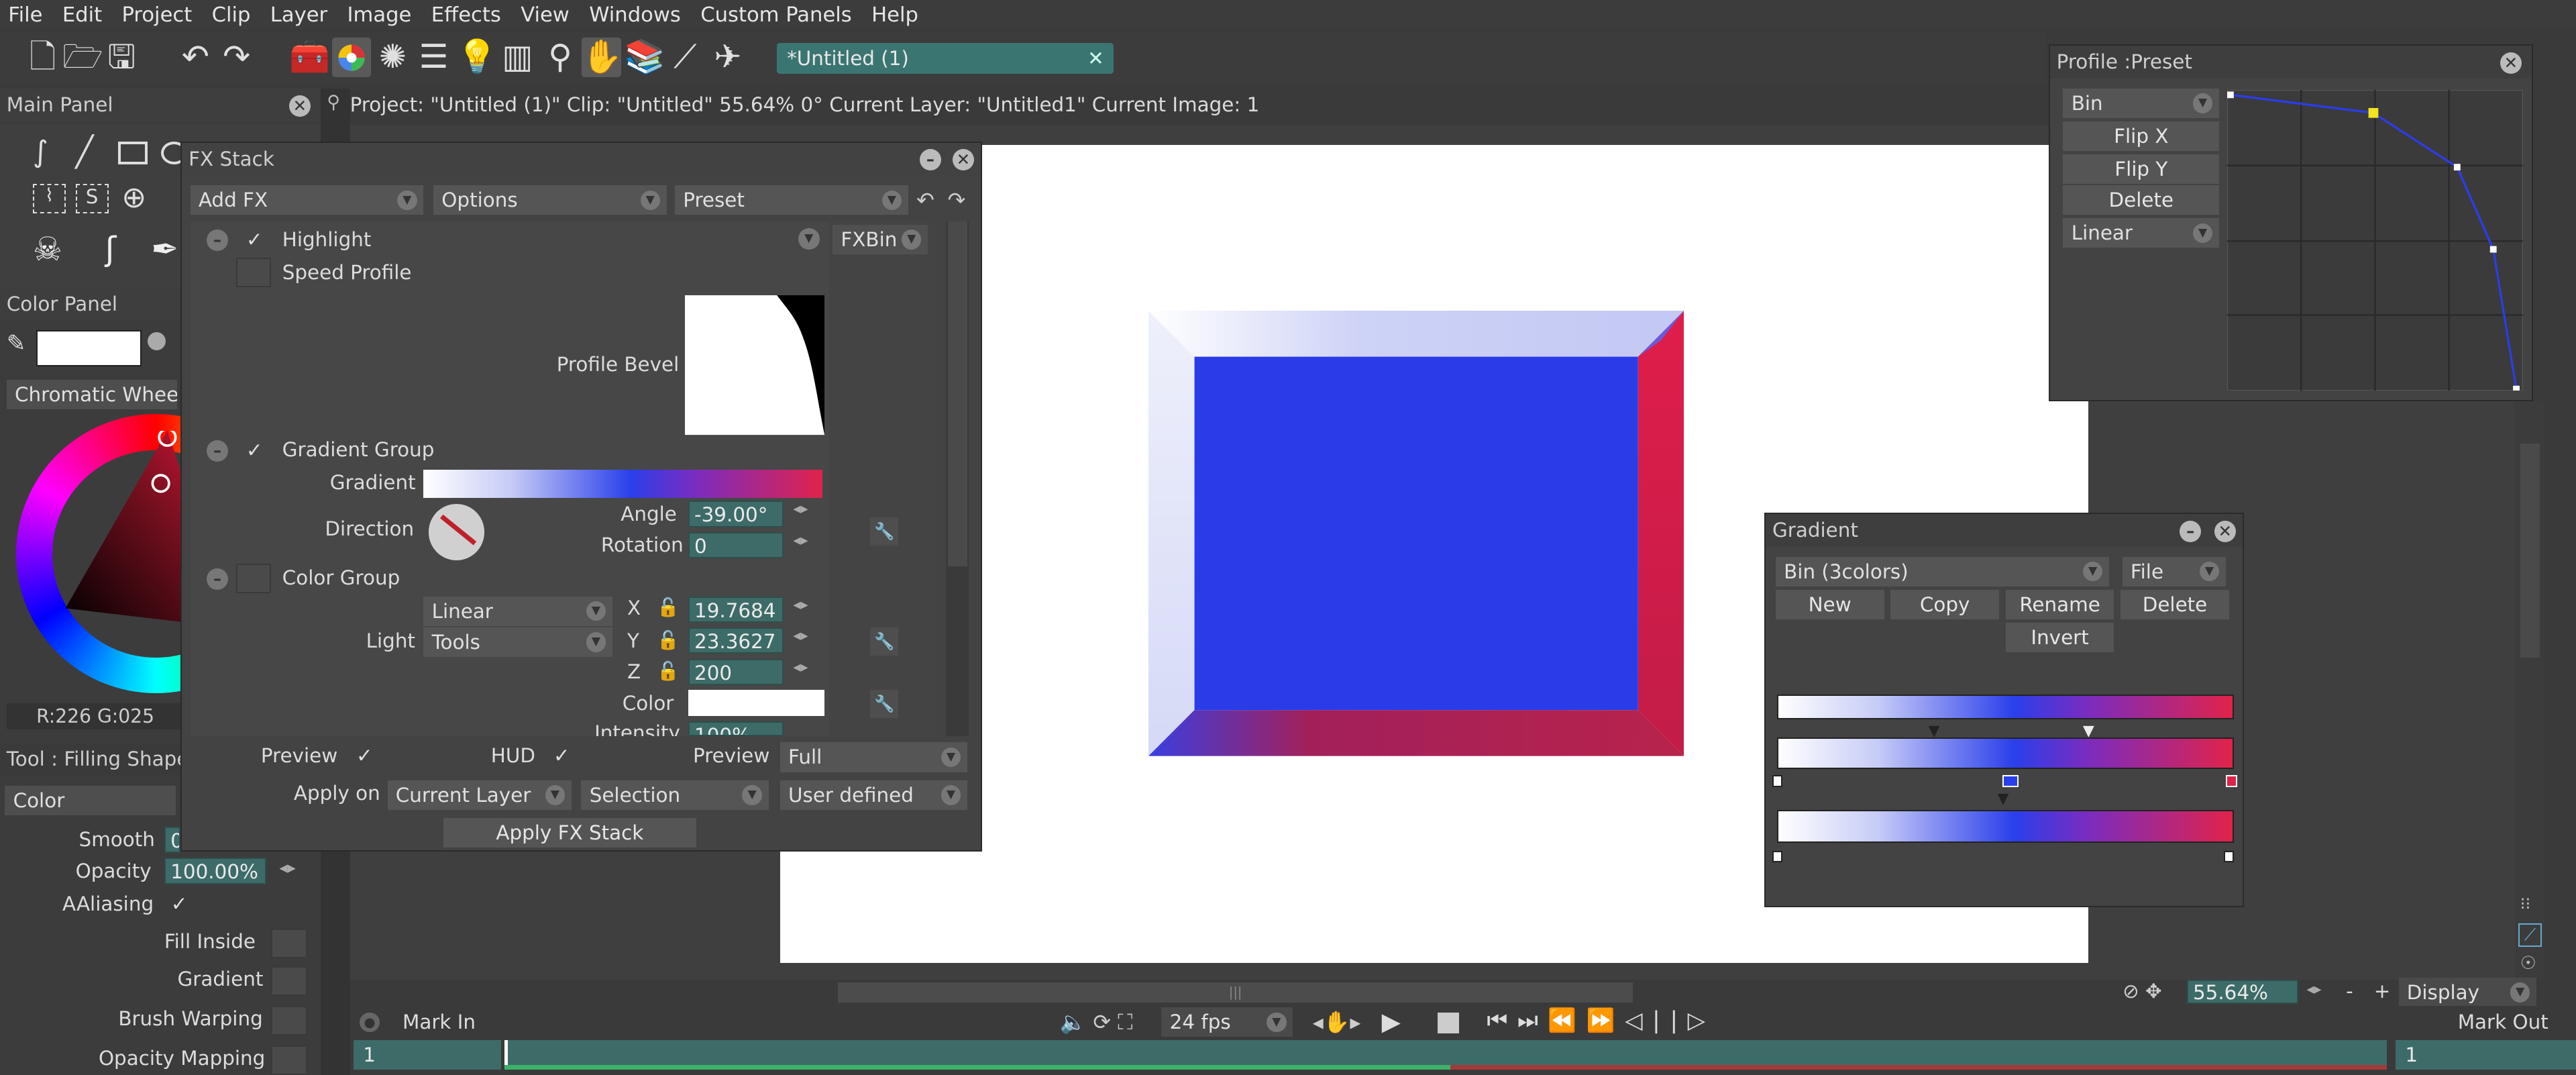 The image size is (2576, 1075). What do you see at coordinates (1125, 1022) in the screenshot?
I see `fullscreen-icon: ⛶` at bounding box center [1125, 1022].